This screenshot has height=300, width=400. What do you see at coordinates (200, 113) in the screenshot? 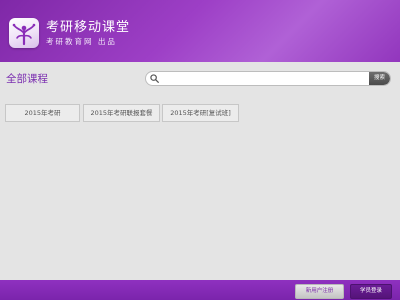
I see `course-tab-kaoyan-retest-2015: 2015年考研[复试班]` at bounding box center [200, 113].